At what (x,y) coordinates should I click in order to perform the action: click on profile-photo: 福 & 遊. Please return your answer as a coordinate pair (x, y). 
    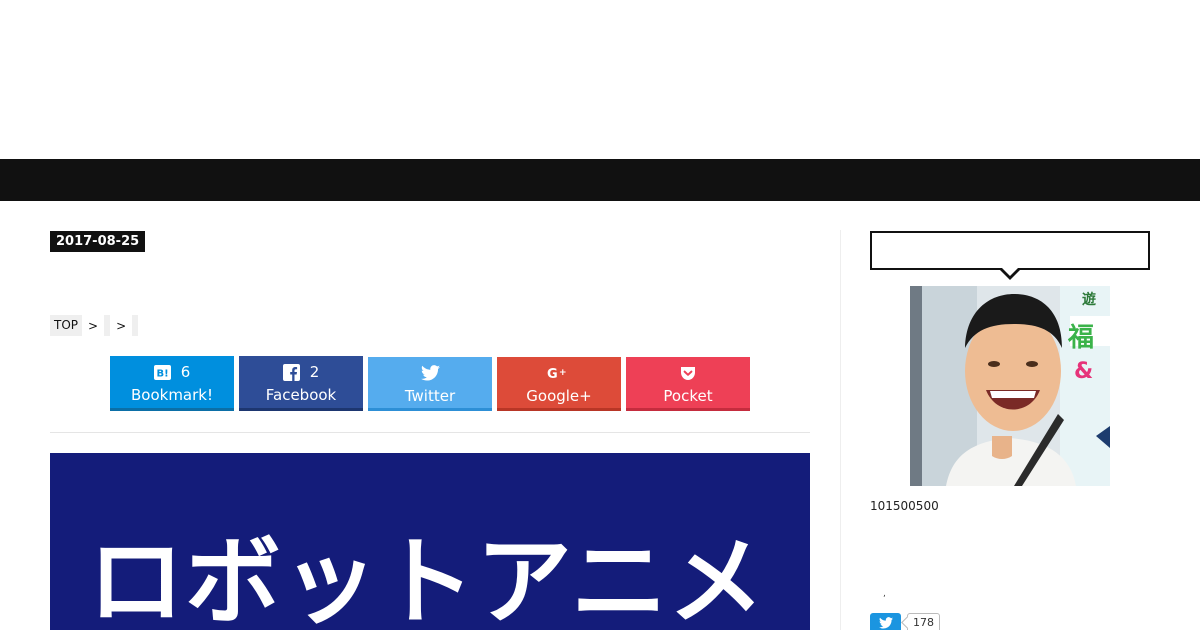
    Looking at the image, I should click on (1010, 386).